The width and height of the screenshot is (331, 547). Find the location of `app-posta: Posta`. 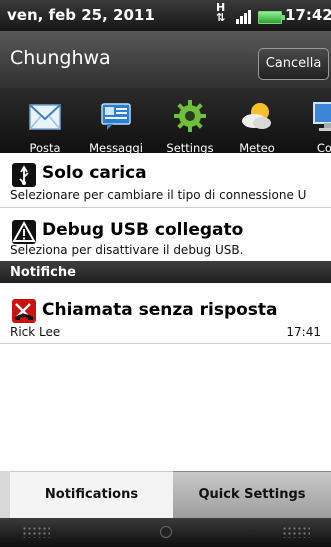

app-posta: Posta is located at coordinates (45, 120).